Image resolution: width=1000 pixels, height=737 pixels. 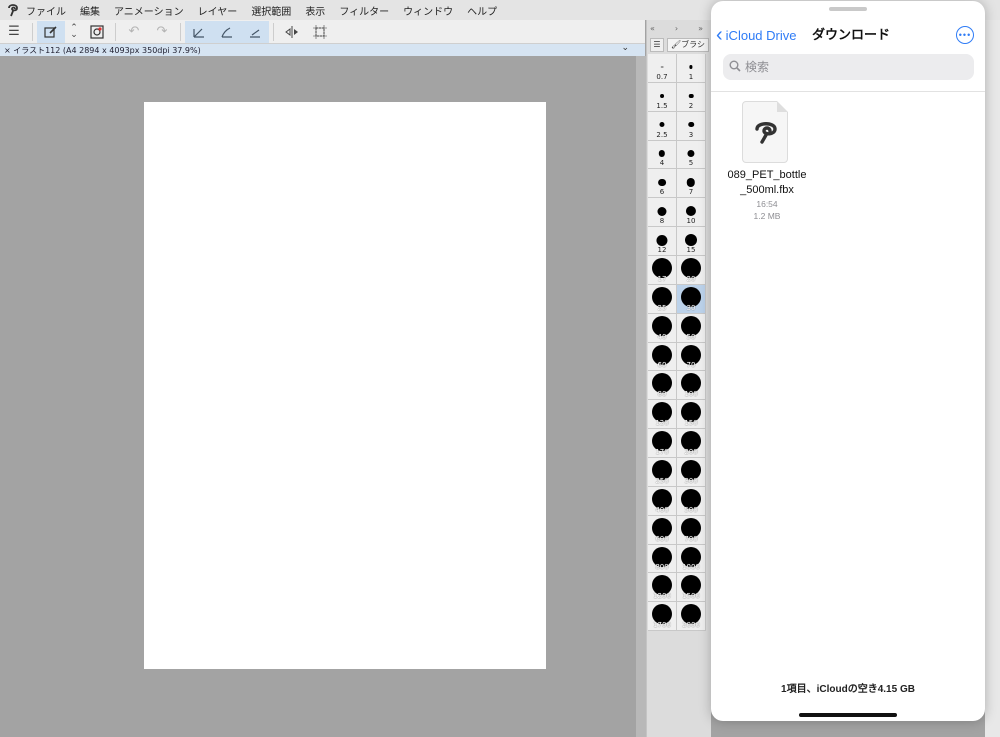 I want to click on brush-size-cell: 600, so click(x=662, y=530).